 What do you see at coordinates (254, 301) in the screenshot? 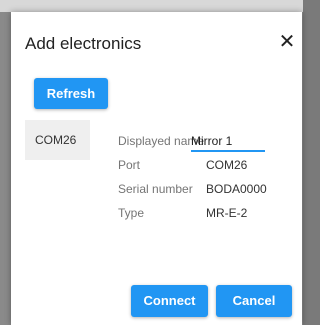
I see `cancel-button: Cancel` at bounding box center [254, 301].